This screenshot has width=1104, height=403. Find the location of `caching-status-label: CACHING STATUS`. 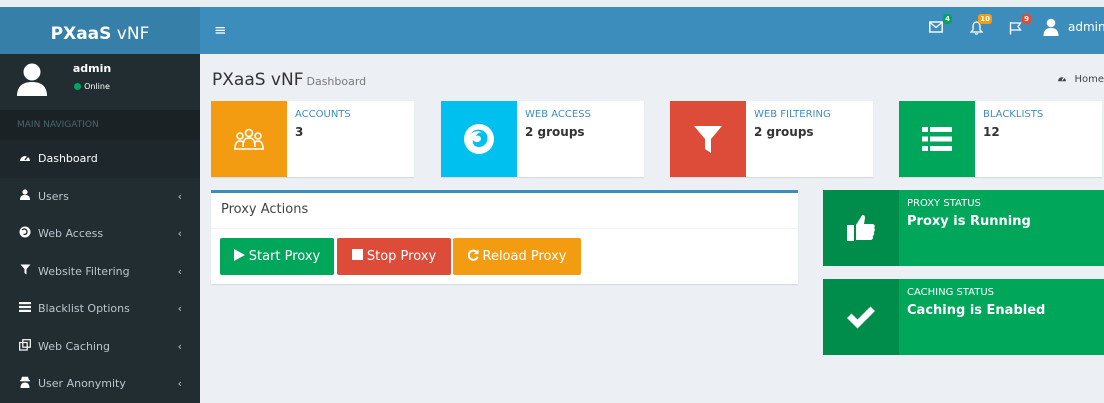

caching-status-label: CACHING STATUS is located at coordinates (951, 292).